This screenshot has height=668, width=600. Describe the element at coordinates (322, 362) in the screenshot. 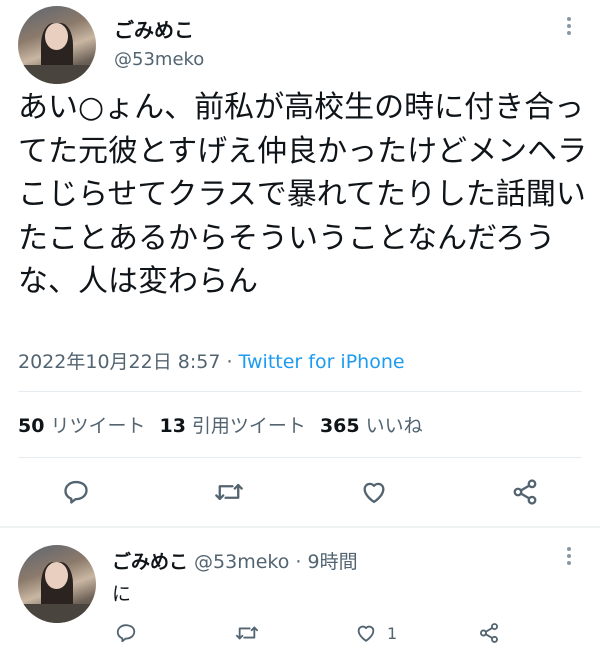

I see `source-link: Twitter for iPhone` at that location.